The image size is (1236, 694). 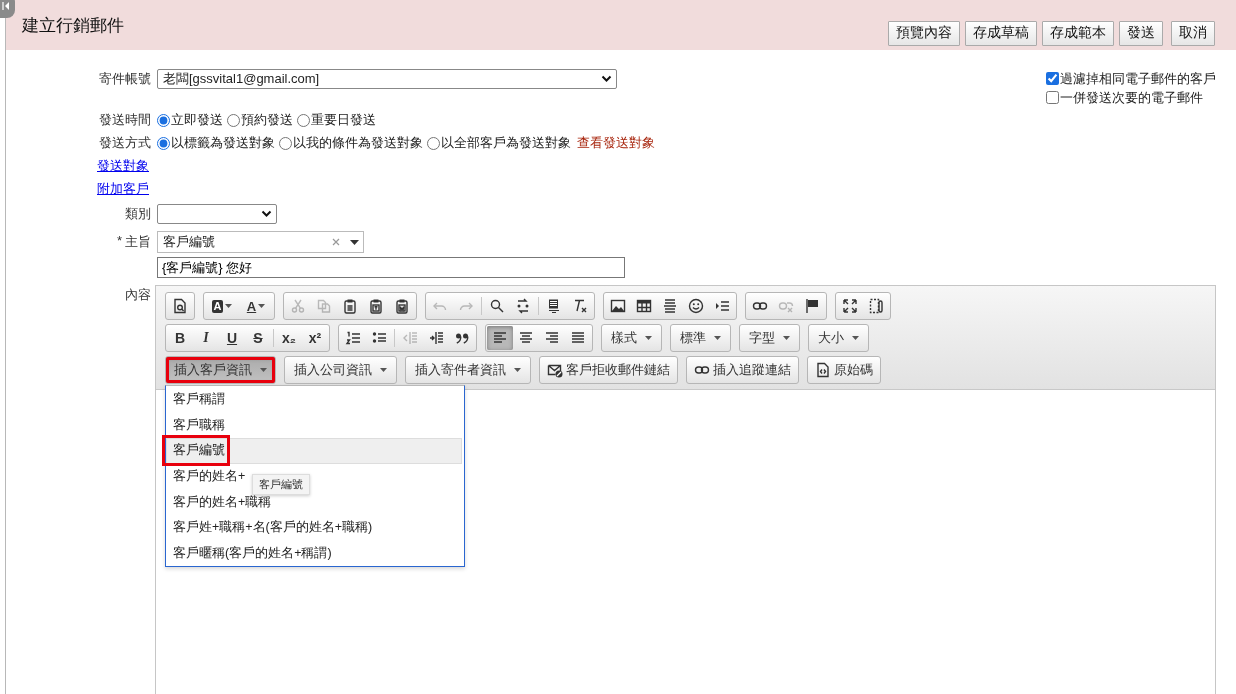 What do you see at coordinates (123, 188) in the screenshot?
I see `form-link: 附加客戶` at bounding box center [123, 188].